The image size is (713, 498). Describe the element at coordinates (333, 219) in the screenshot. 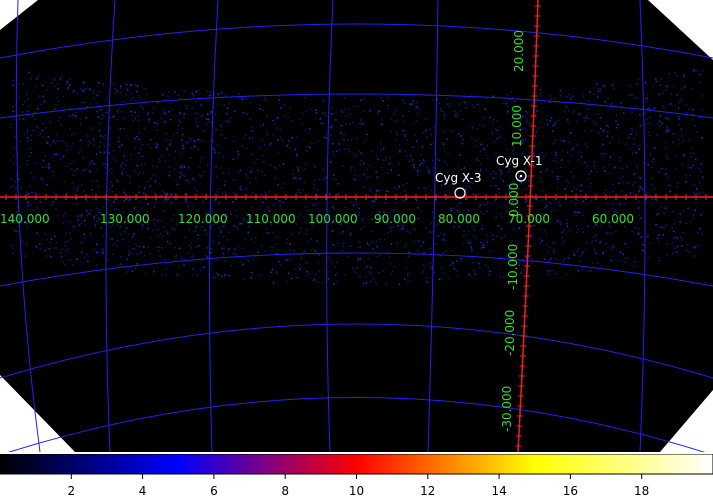

I see `lon-label: 100.000` at that location.